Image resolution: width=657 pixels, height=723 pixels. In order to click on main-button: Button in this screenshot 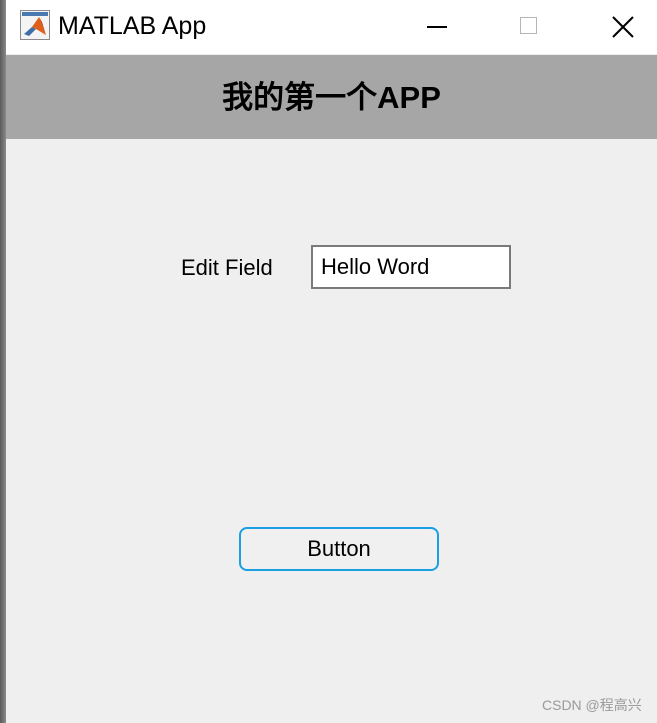, I will do `click(339, 549)`.